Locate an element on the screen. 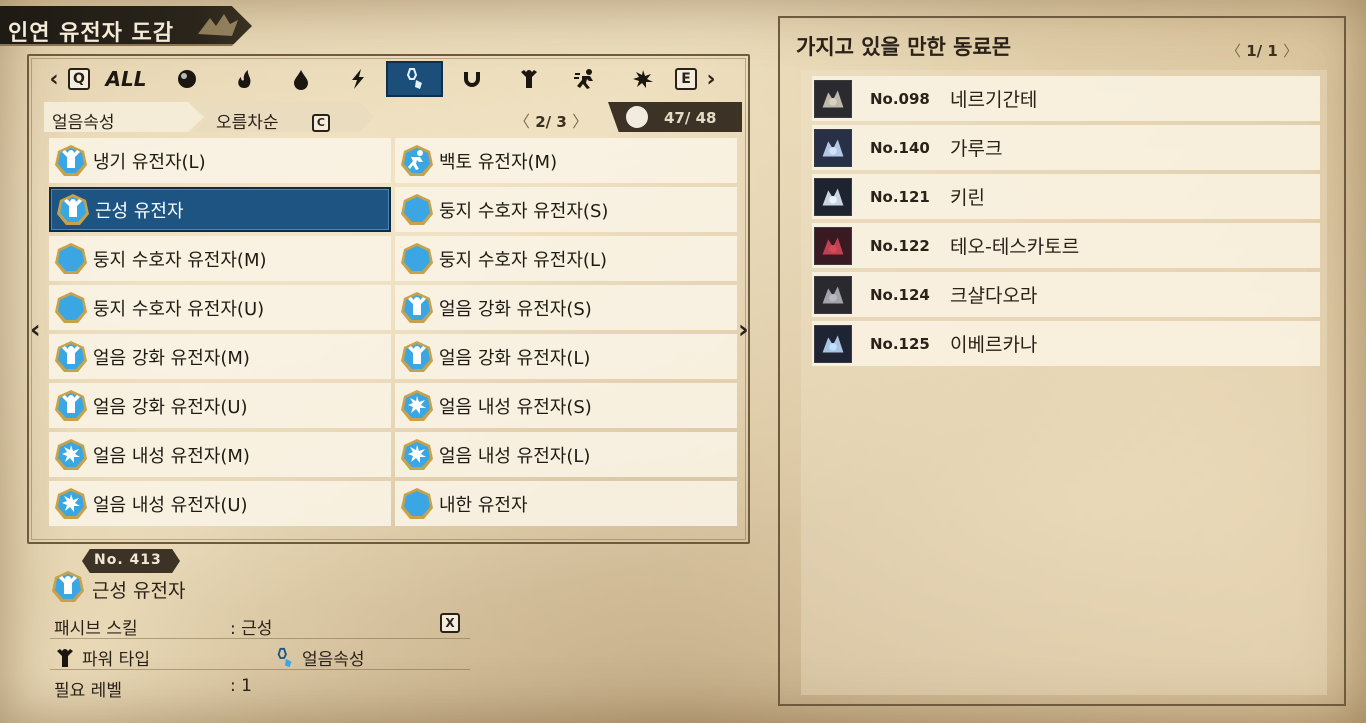  gene-name: 둥지 수호자 유전자(U) is located at coordinates (179, 309).